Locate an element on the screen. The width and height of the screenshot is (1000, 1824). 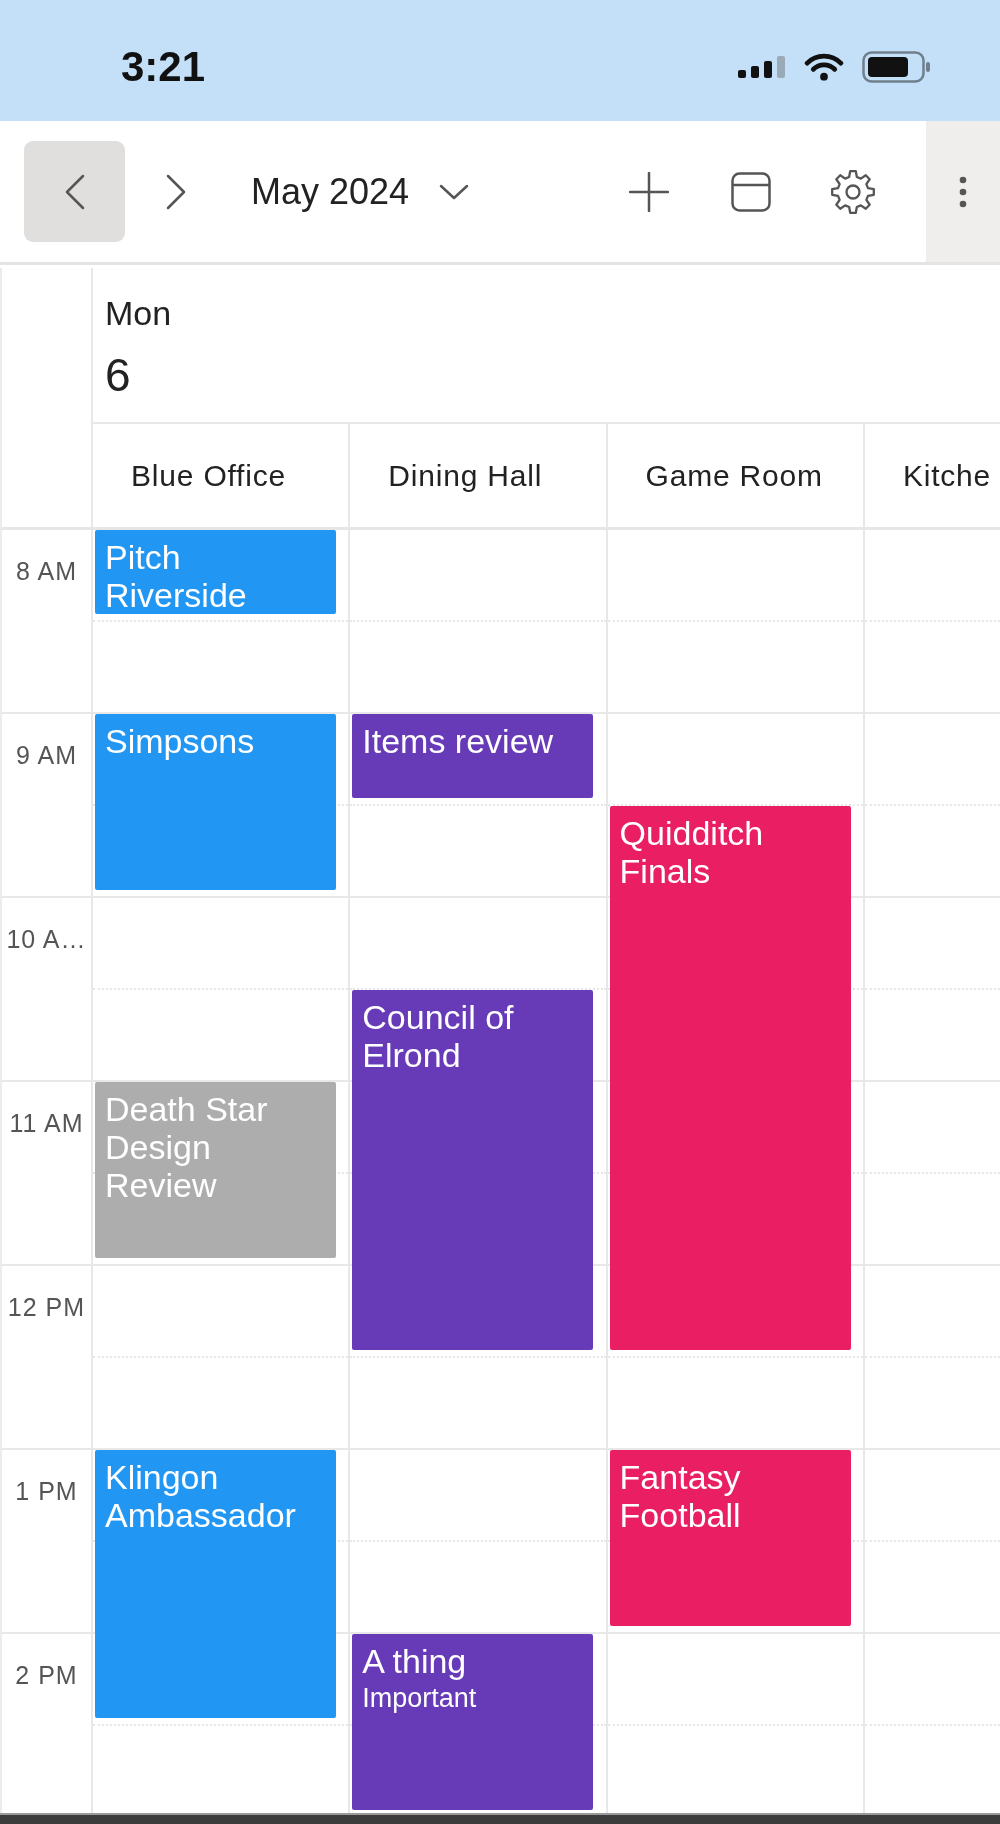
time-label: 8 AM is located at coordinates (46, 571).